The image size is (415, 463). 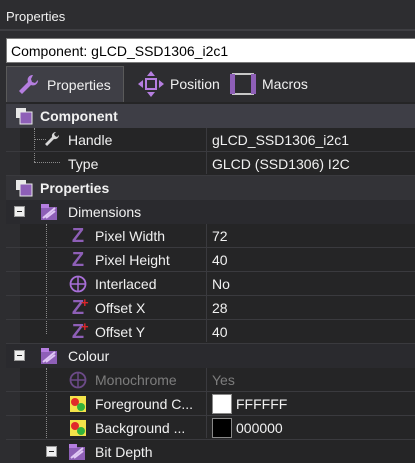 I want to click on tab-bar: Properties Position Macros, so click(x=210, y=84).